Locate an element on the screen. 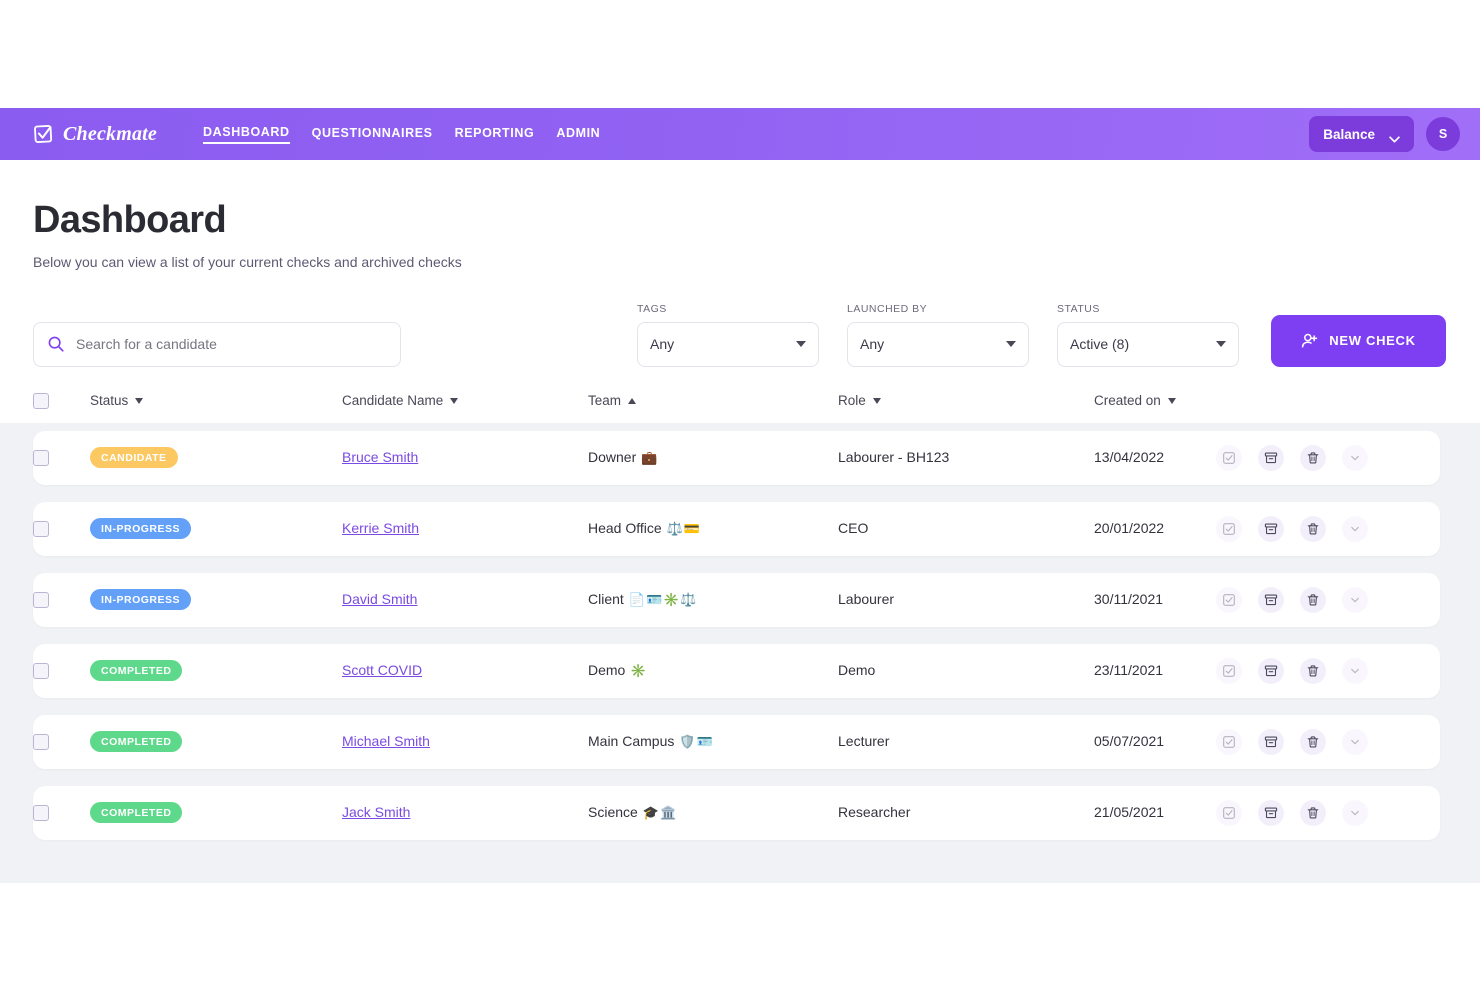 The image size is (1480, 987). filter-status: STATUS Active (8) is located at coordinates (1148, 335).